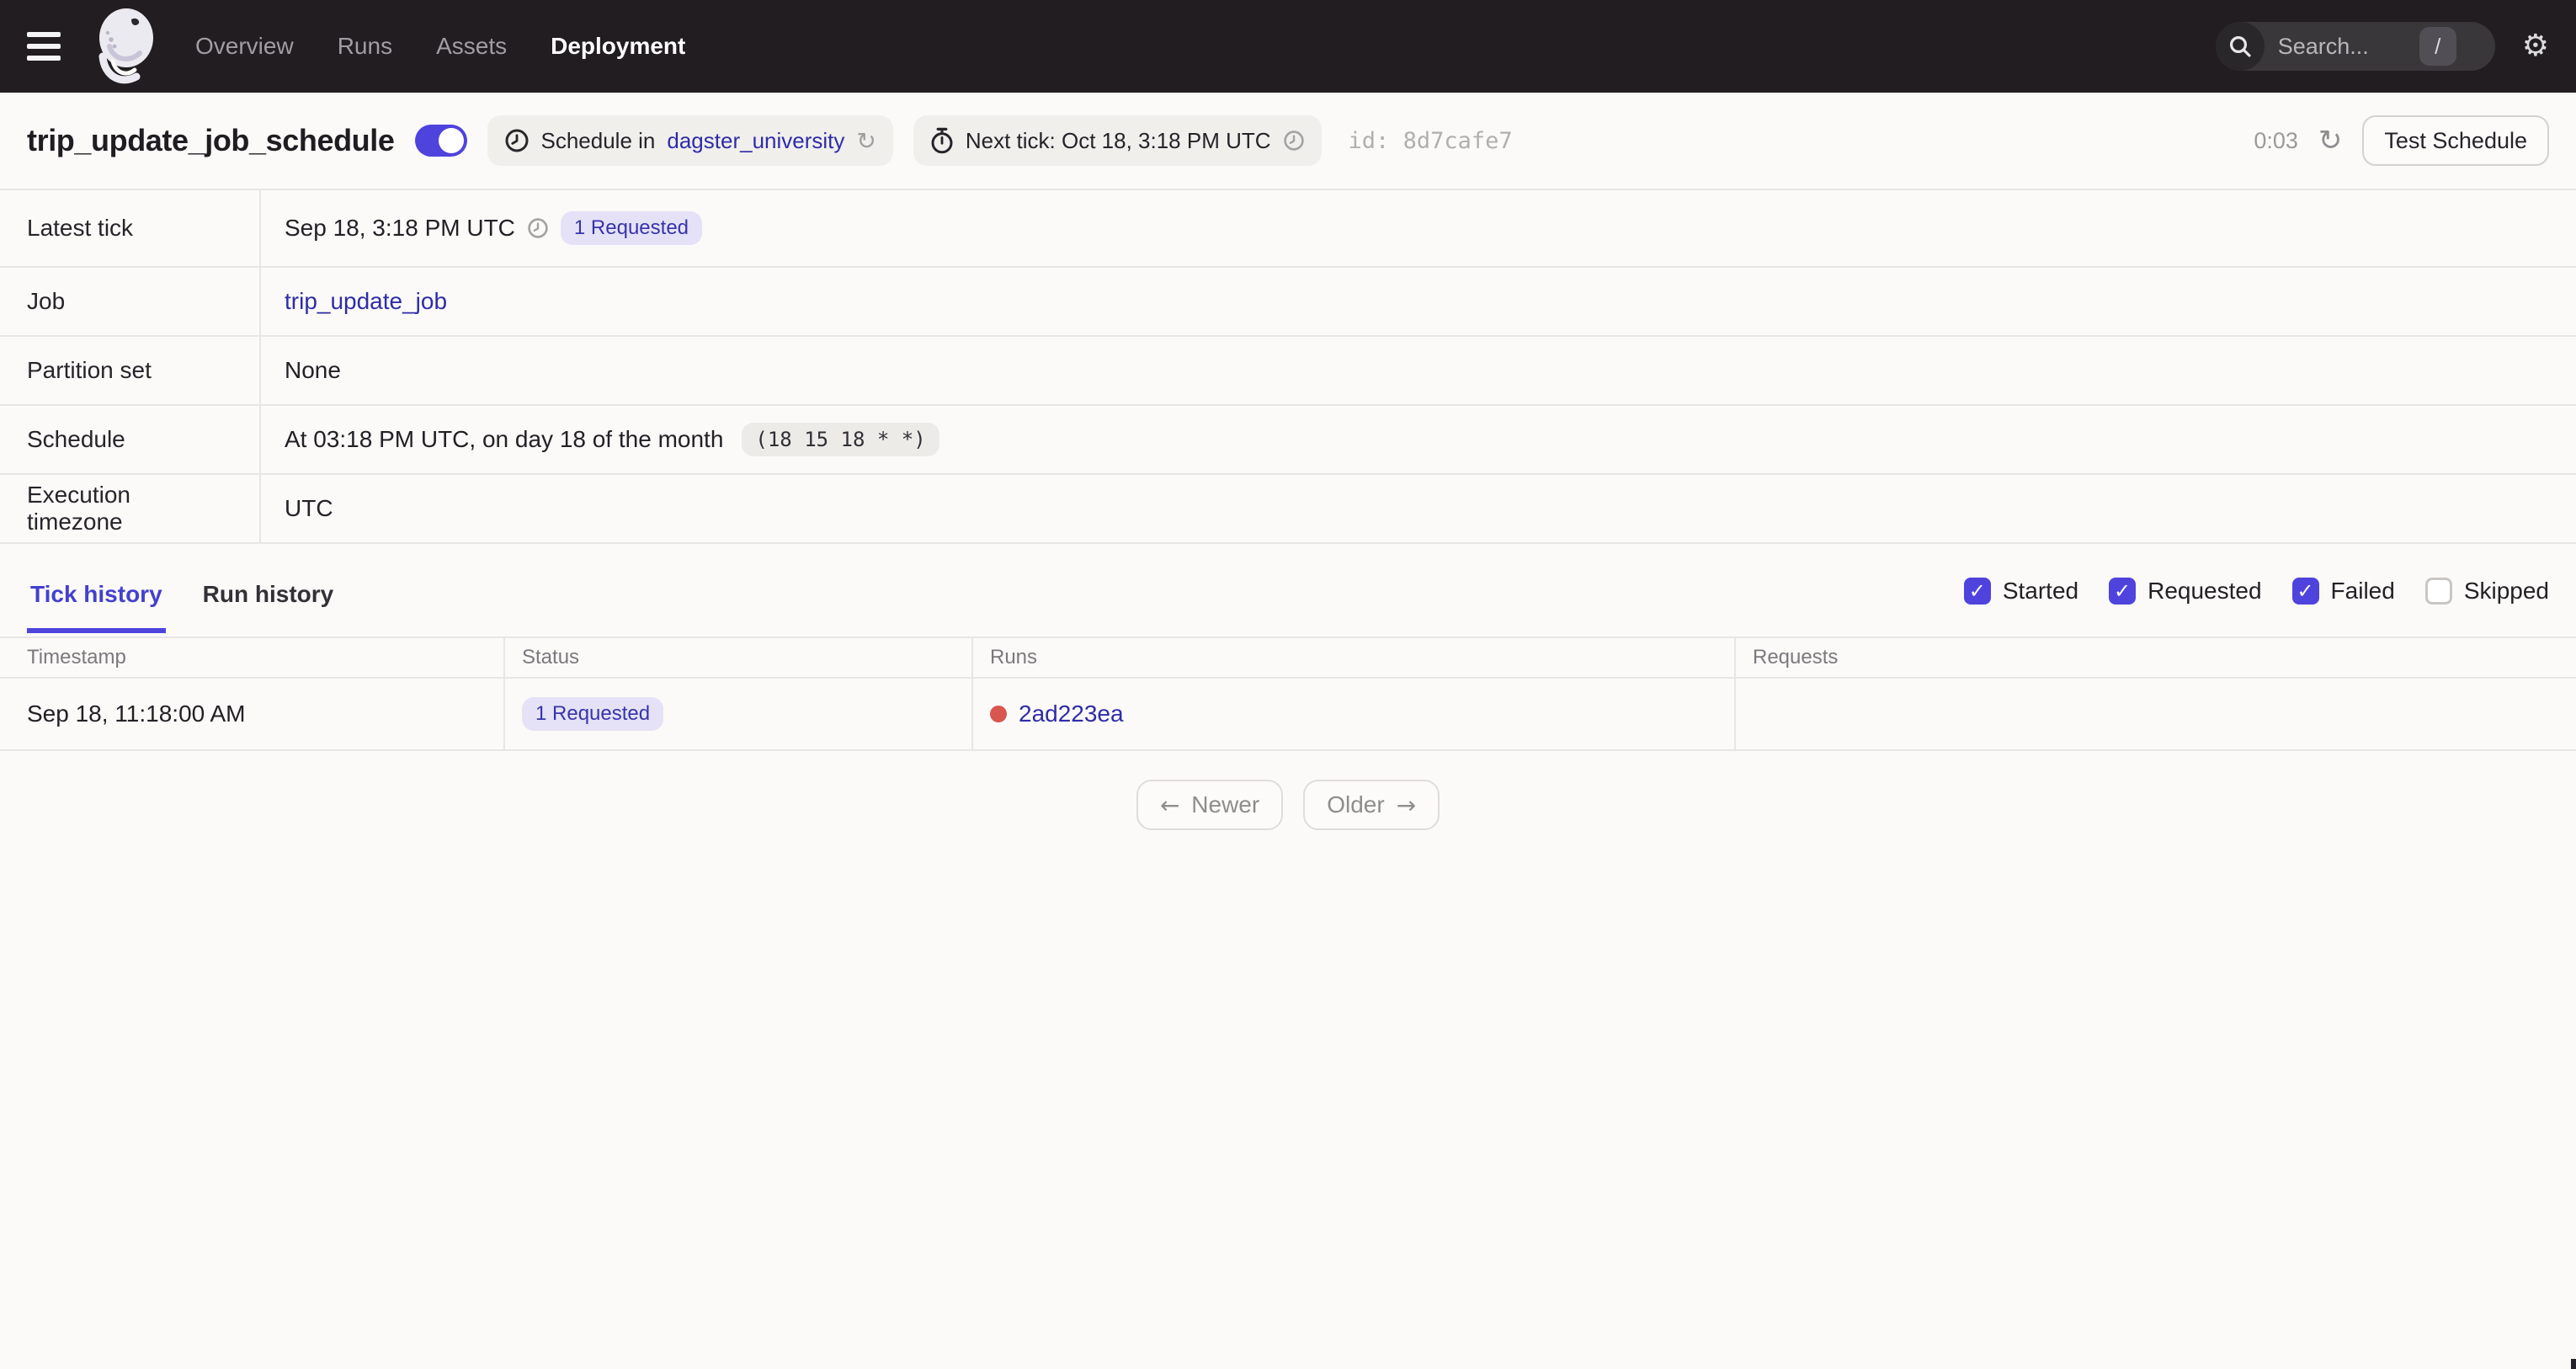  Describe the element at coordinates (598, 140) in the screenshot. I see `schedule-context-text: Schedule in` at that location.